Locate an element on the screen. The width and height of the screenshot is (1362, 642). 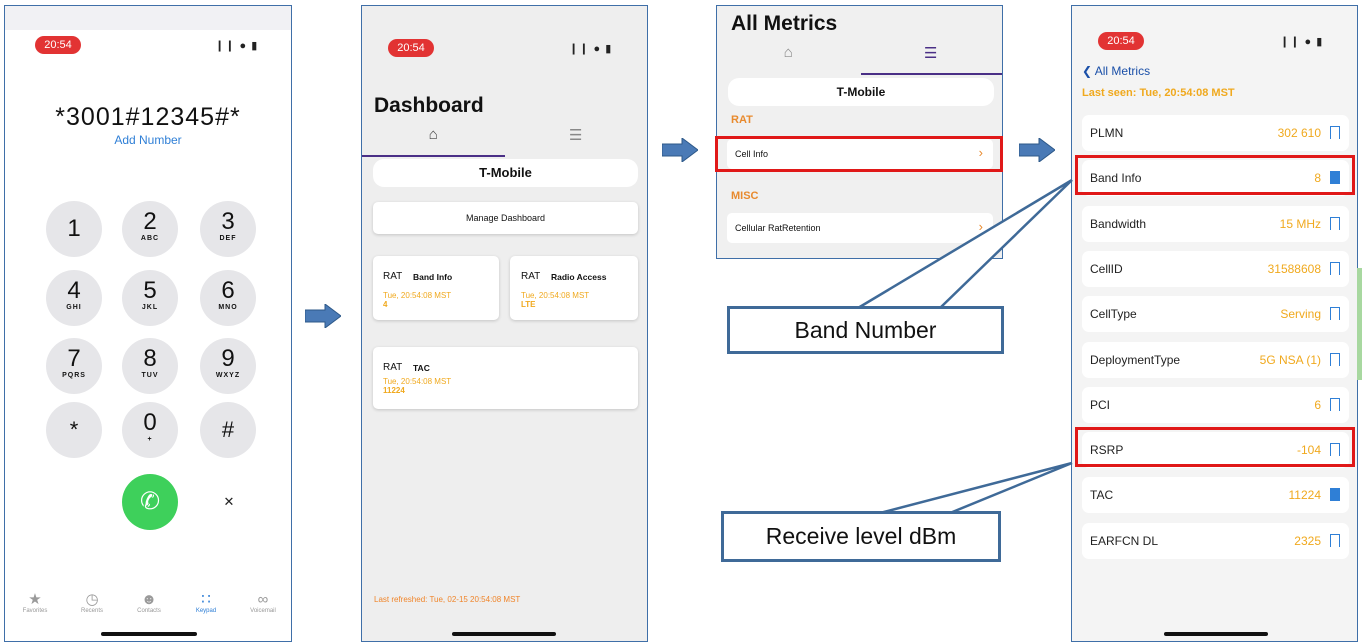
callout-band-number: Band Number is located at coordinates (865, 330).